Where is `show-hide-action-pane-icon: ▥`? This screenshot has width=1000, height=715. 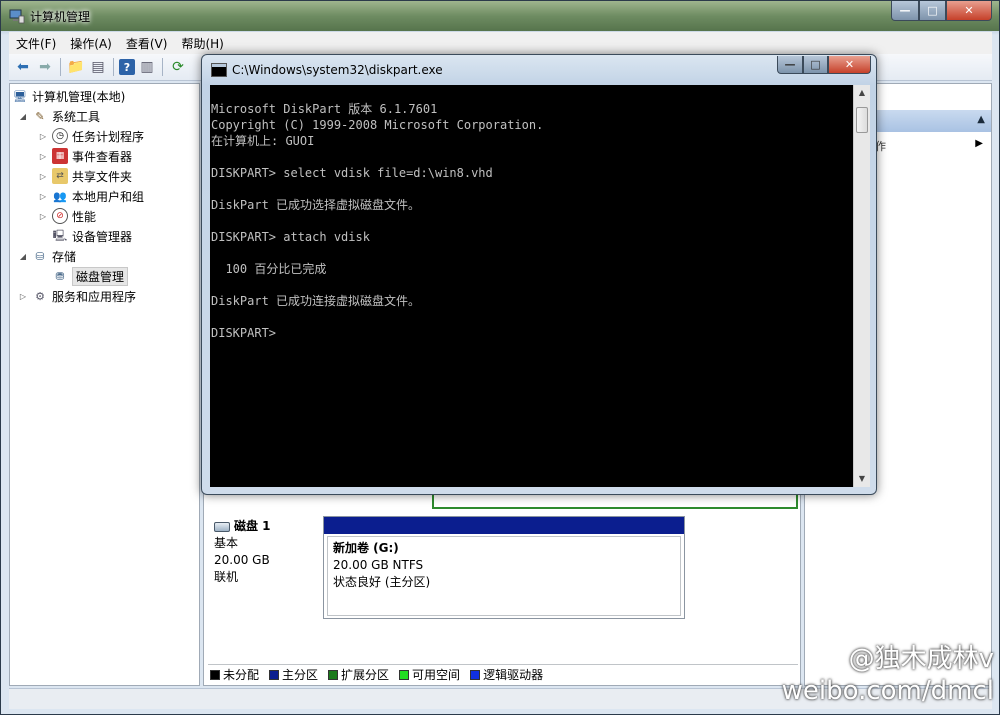
show-hide-action-pane-icon: ▥ is located at coordinates (147, 67).